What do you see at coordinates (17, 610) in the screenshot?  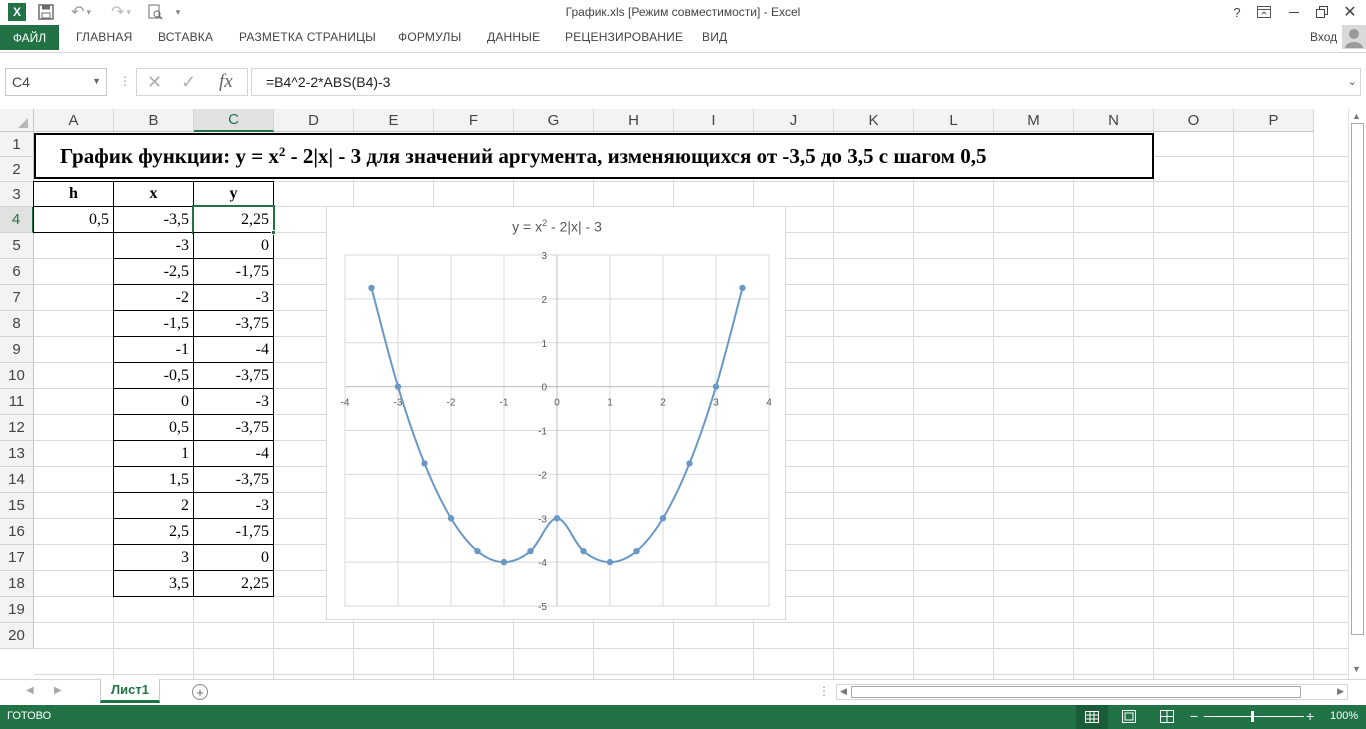 I see `row-header-19: 19` at bounding box center [17, 610].